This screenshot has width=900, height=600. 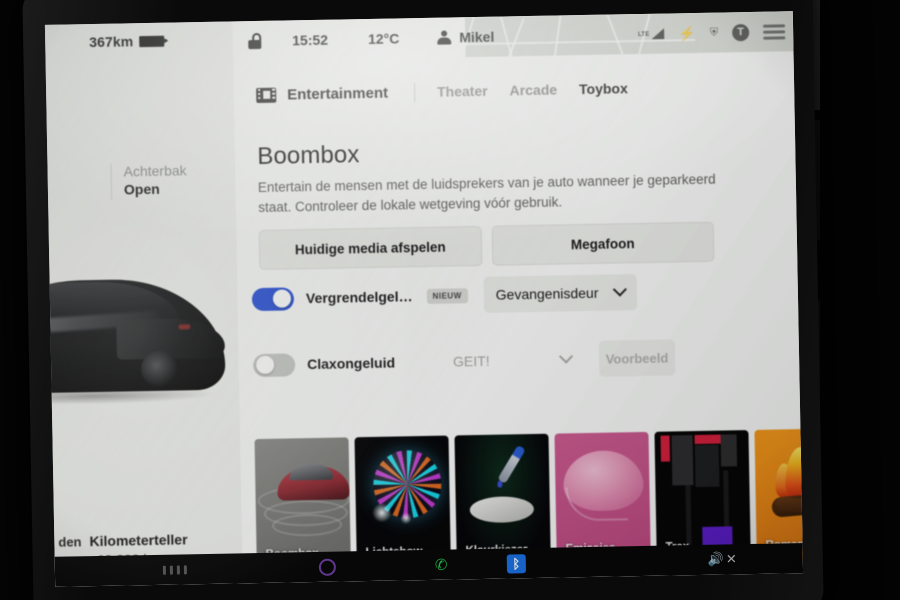 I want to click on range-value: 367km, so click(x=111, y=42).